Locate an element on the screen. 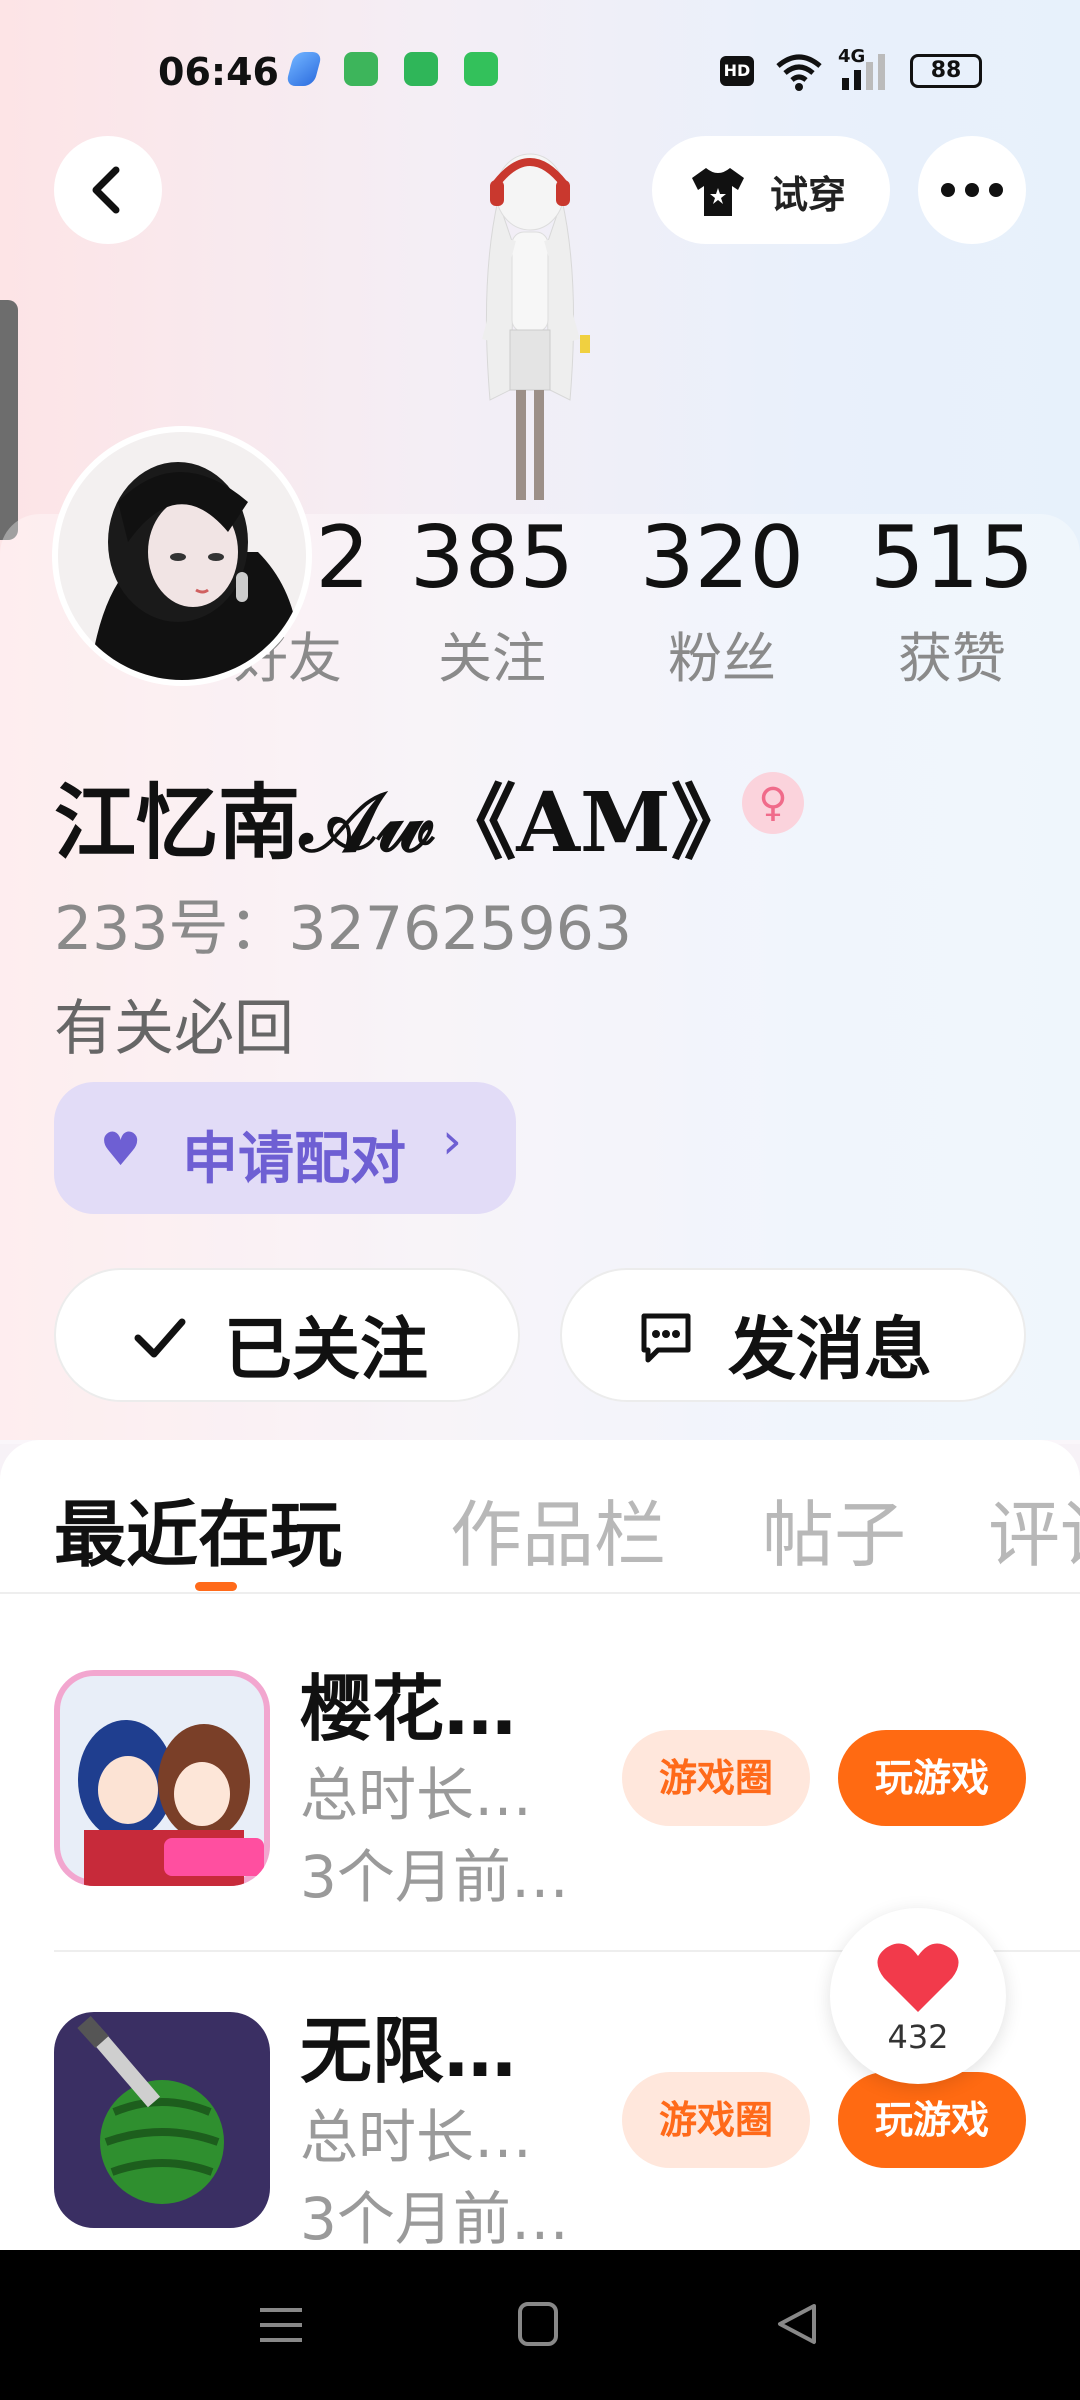 The width and height of the screenshot is (1080, 2400). request-pair-label: 申请配对 is located at coordinates (294, 1159).